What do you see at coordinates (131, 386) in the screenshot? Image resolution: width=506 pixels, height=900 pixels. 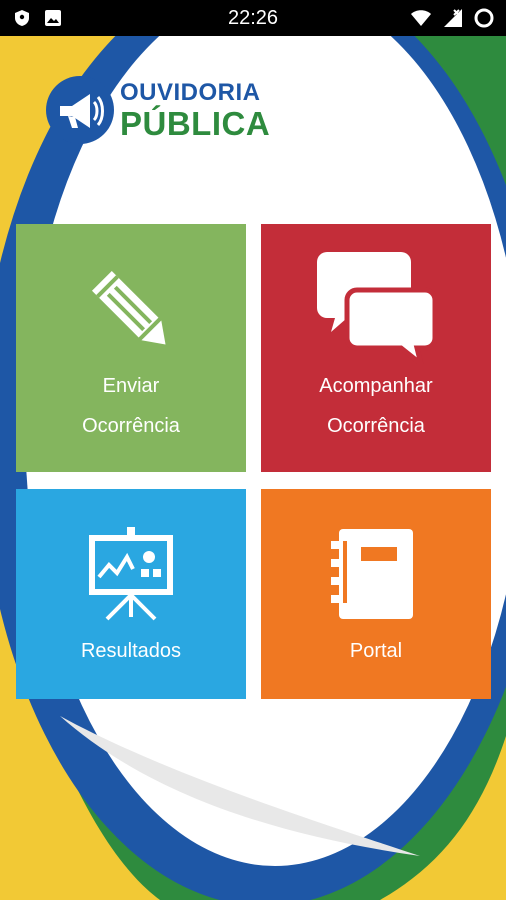 I see `enviar-label-line1: Enviar` at bounding box center [131, 386].